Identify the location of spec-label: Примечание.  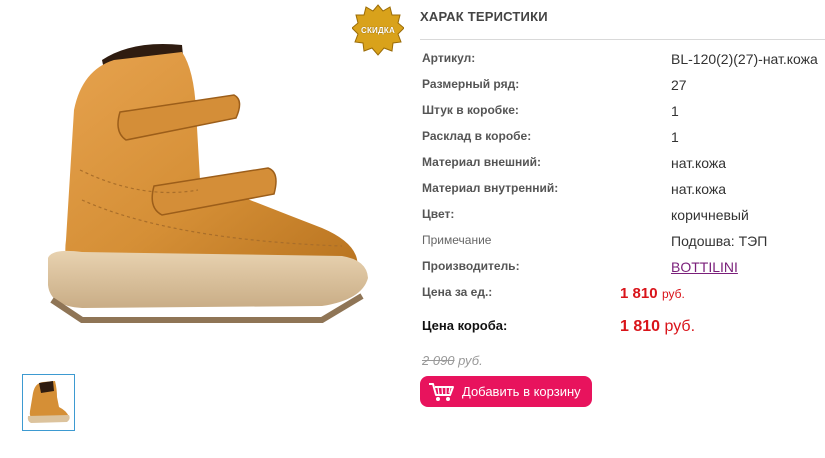
(457, 240).